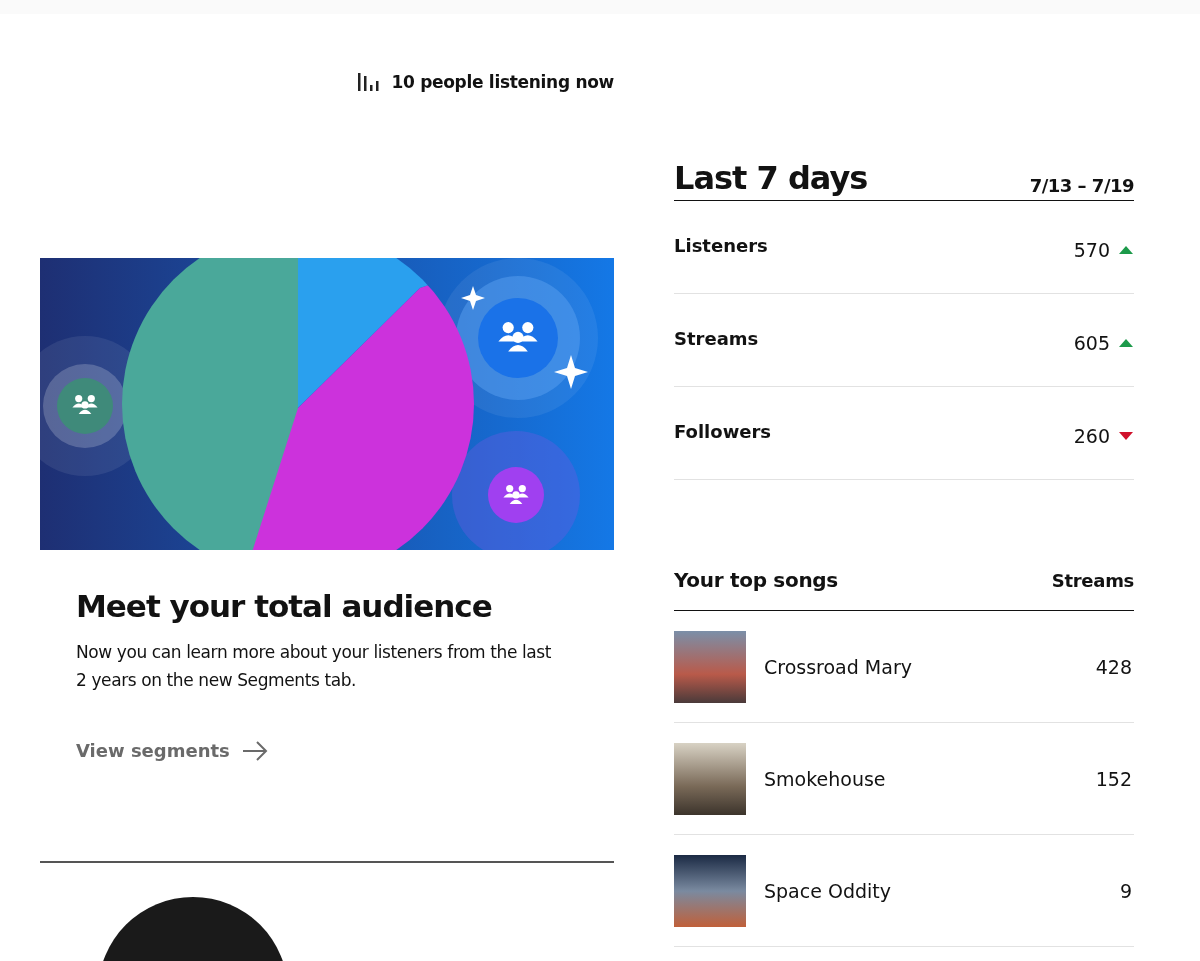 The width and height of the screenshot is (1200, 961). I want to click on stat-label: Followers, so click(723, 432).